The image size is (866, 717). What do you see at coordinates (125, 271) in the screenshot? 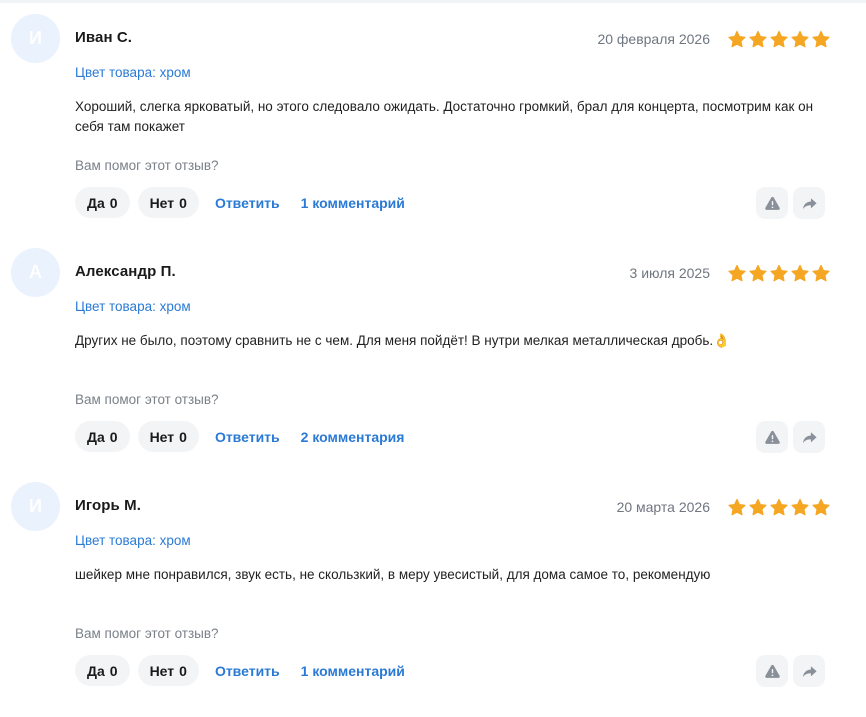
I see `review-author: Александр П.` at bounding box center [125, 271].